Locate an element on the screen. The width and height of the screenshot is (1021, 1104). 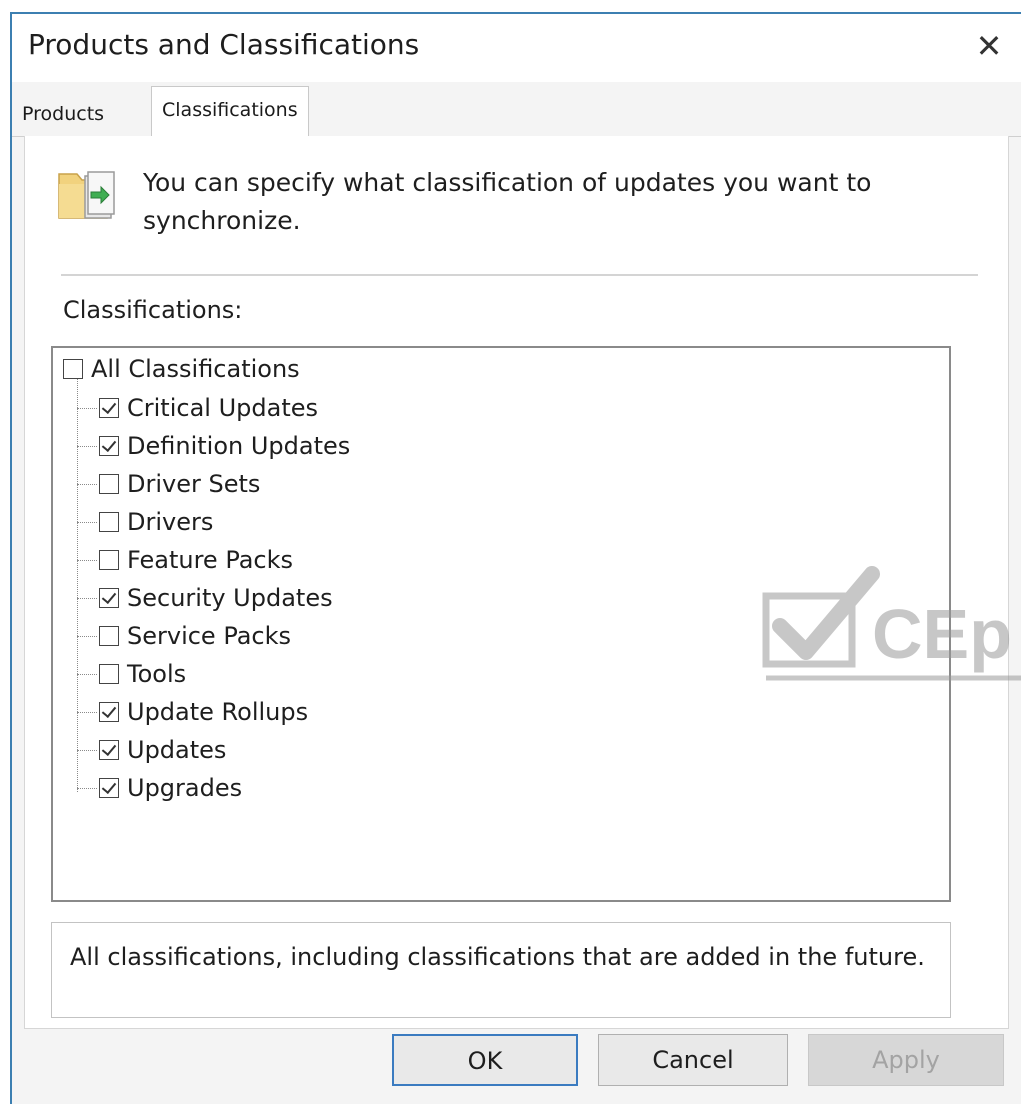
tree-item-service-packs: Service Packs is located at coordinates (195, 636).